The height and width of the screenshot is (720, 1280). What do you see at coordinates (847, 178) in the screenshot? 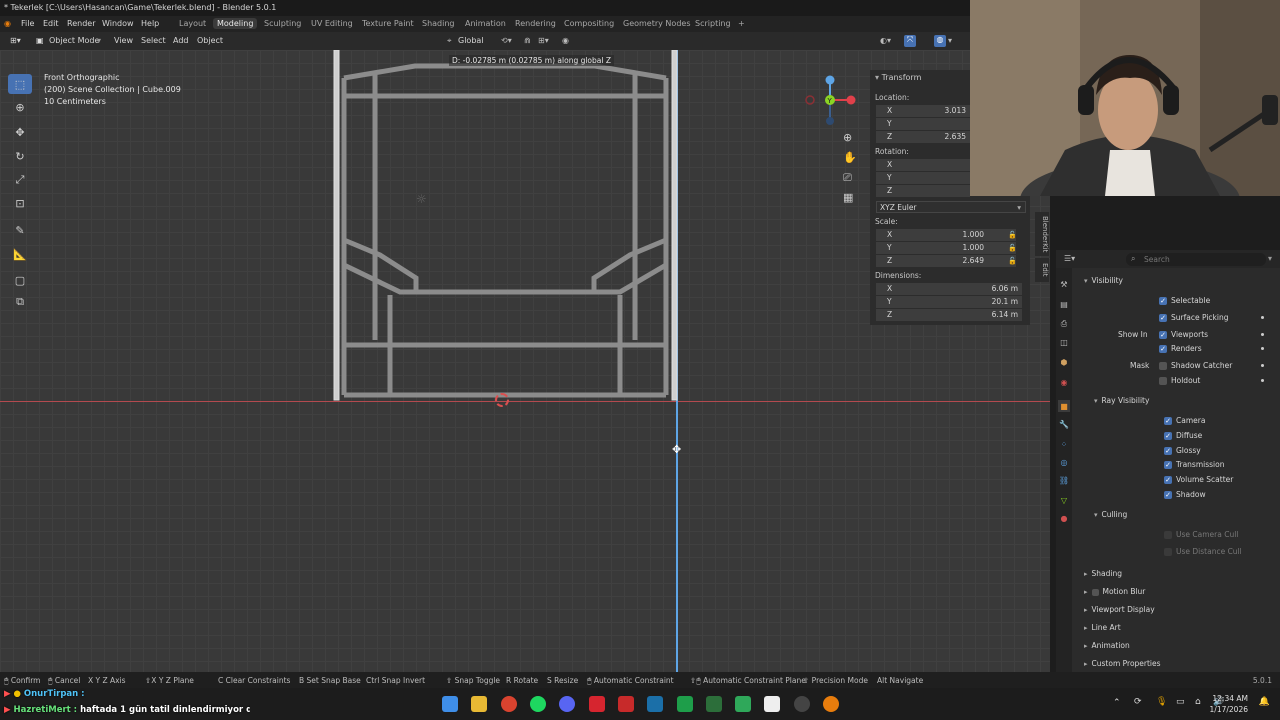
I see `camera-view-icon: ⎚` at bounding box center [847, 178].